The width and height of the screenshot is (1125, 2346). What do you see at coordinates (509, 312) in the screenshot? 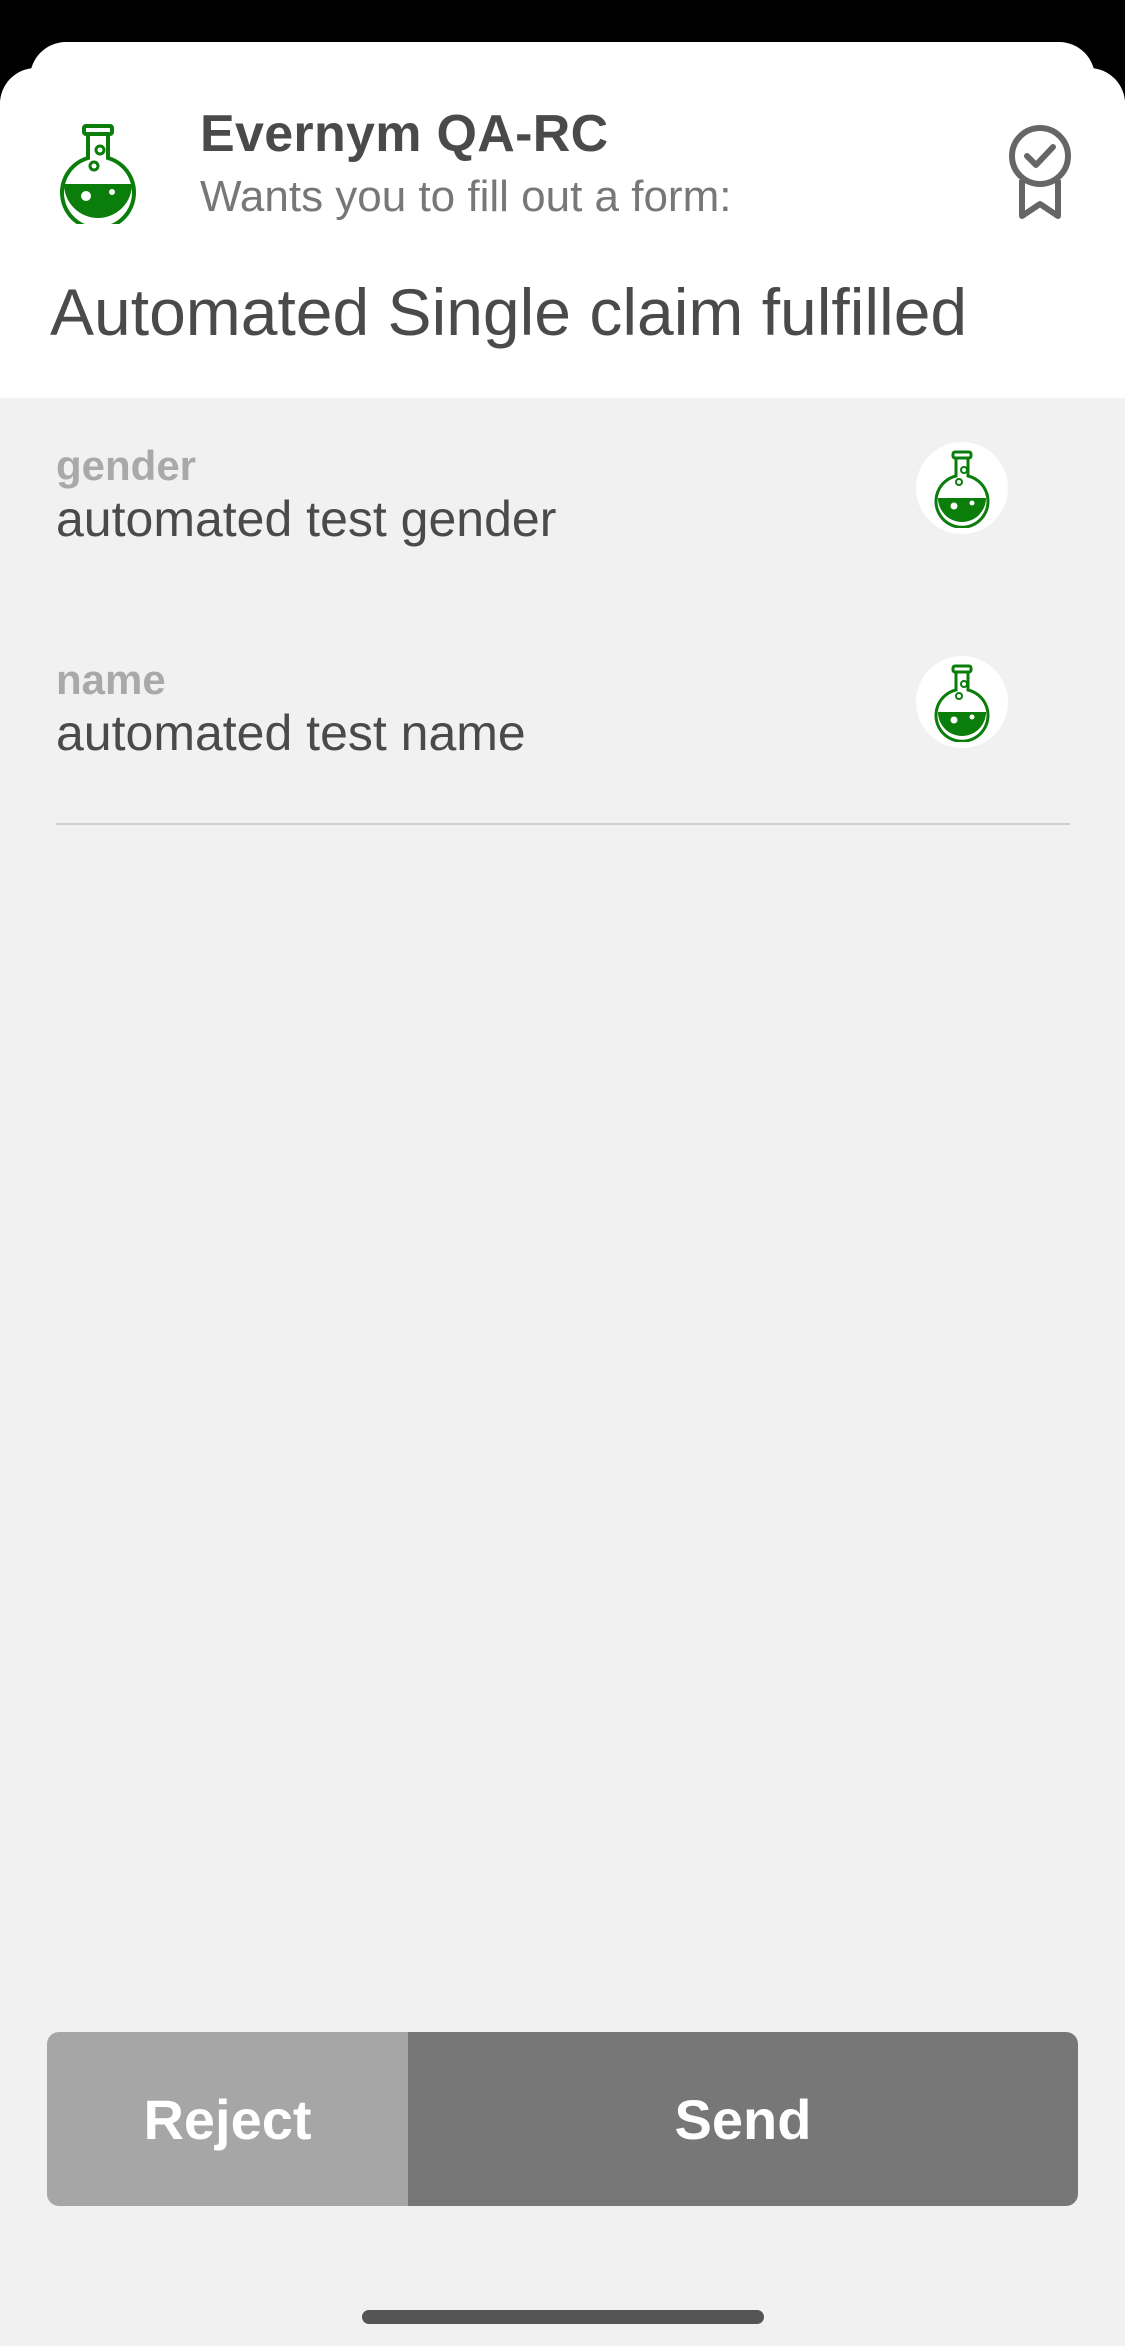
I see `form-title: Automated Single claim fulfilled` at bounding box center [509, 312].